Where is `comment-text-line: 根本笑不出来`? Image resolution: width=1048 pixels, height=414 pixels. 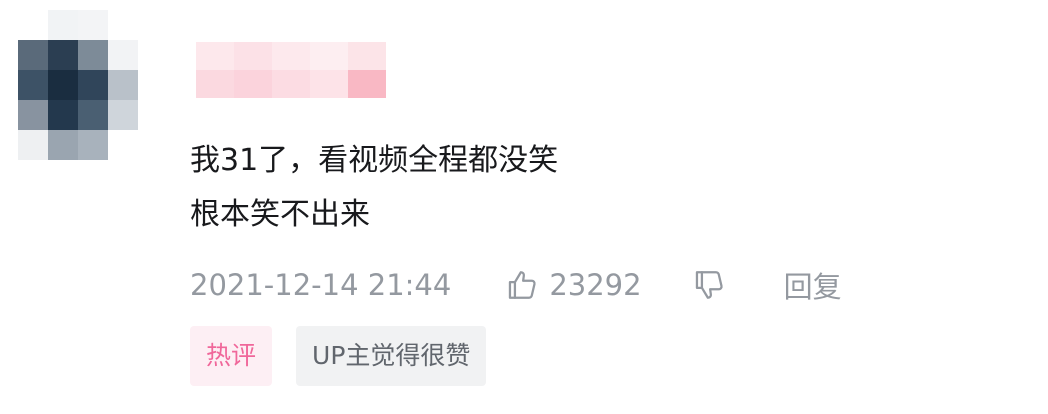 comment-text-line: 根本笑不出来 is located at coordinates (280, 214).